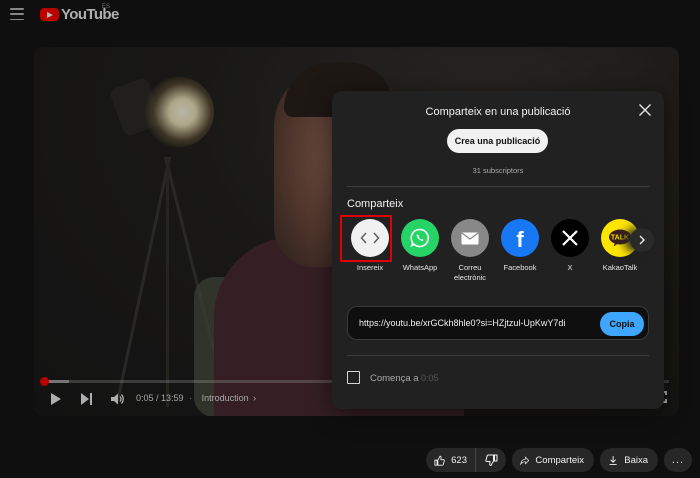  What do you see at coordinates (645, 110) in the screenshot?
I see `close-icon` at bounding box center [645, 110].